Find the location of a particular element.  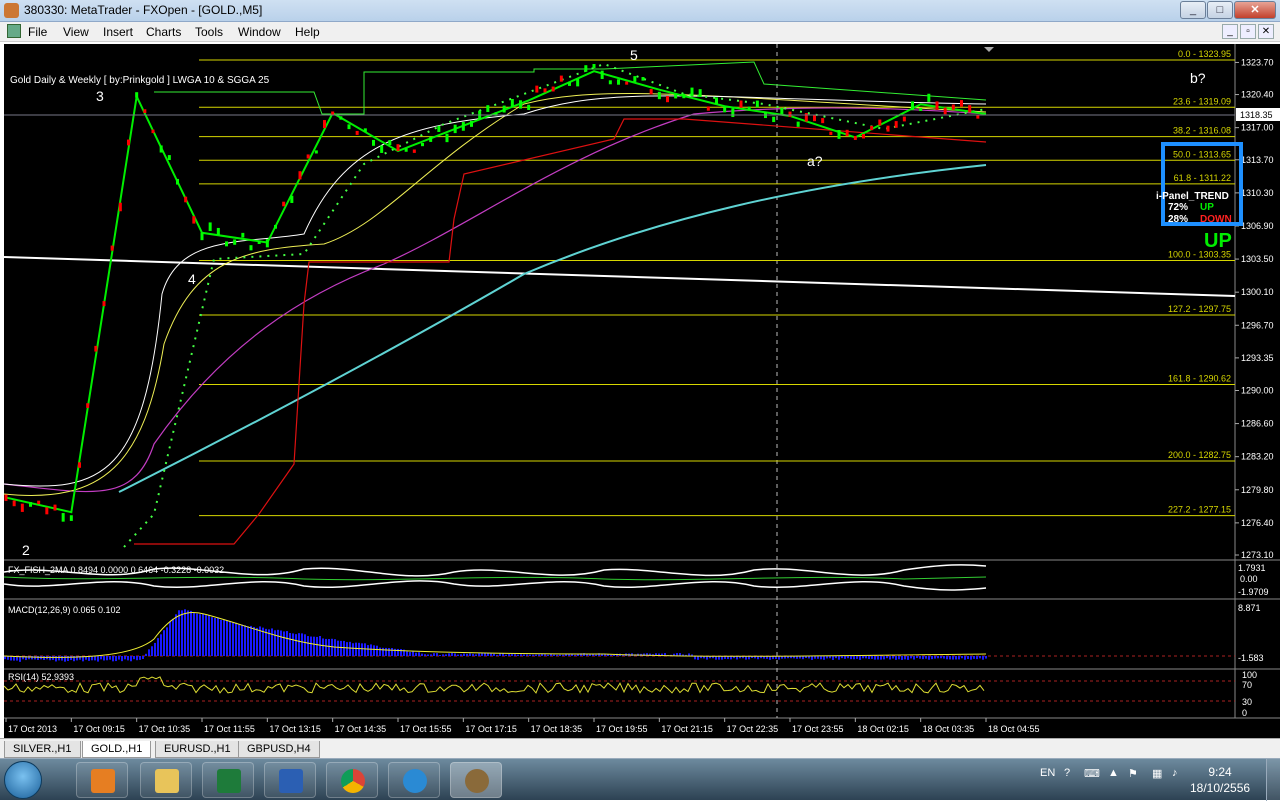

chrome-button is located at coordinates (352, 780).